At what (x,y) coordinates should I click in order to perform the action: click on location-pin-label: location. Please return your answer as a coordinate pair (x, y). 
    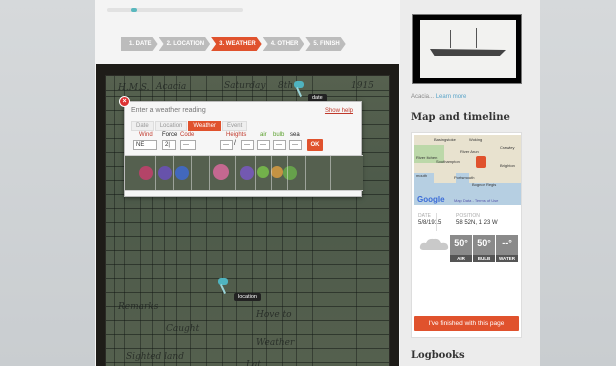
    Looking at the image, I should click on (247, 297).